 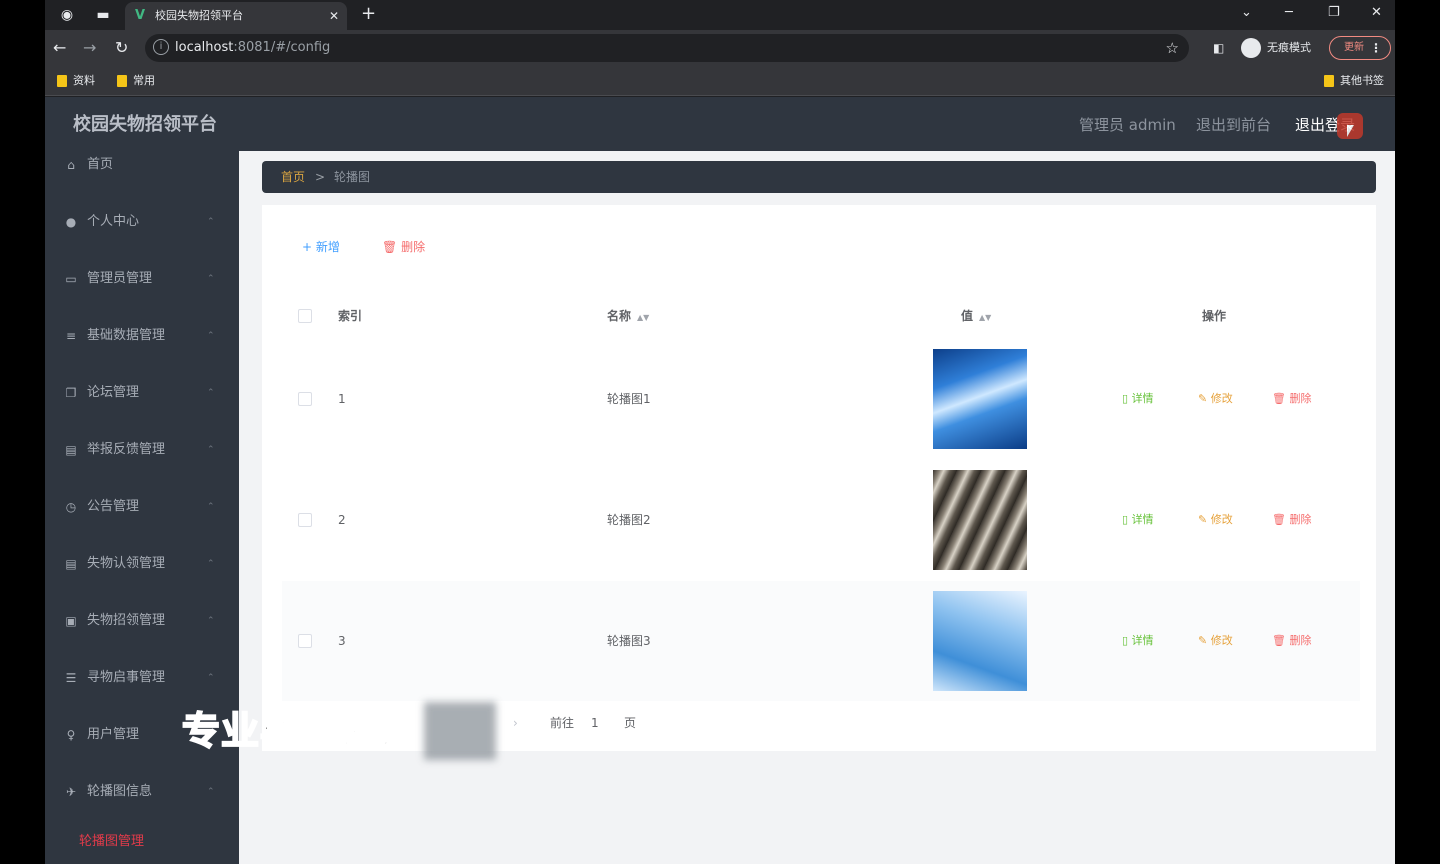 I want to click on admin-label: 管理员 admin, so click(x=1127, y=125).